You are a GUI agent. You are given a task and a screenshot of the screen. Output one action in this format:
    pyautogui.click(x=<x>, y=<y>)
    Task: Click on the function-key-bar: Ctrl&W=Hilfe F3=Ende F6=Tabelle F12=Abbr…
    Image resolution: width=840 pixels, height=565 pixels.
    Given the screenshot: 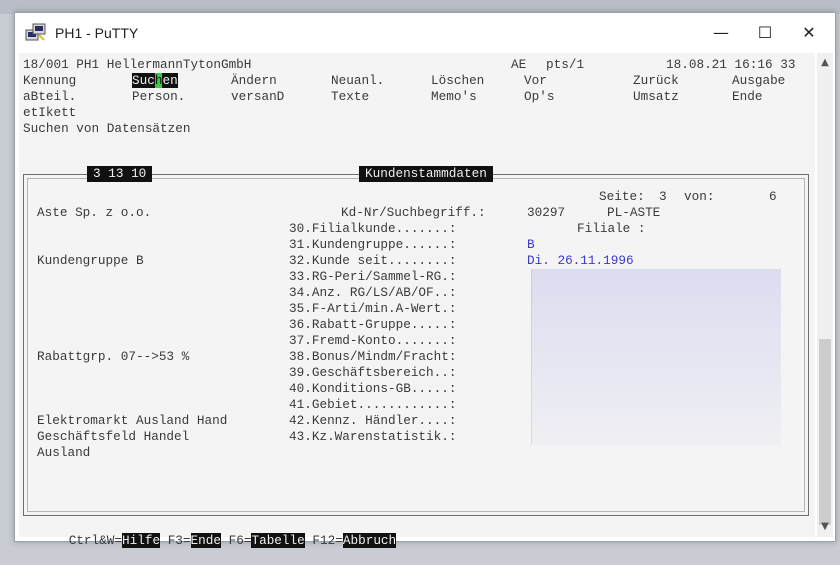 What is the action you would take?
    pyautogui.click(x=210, y=532)
    